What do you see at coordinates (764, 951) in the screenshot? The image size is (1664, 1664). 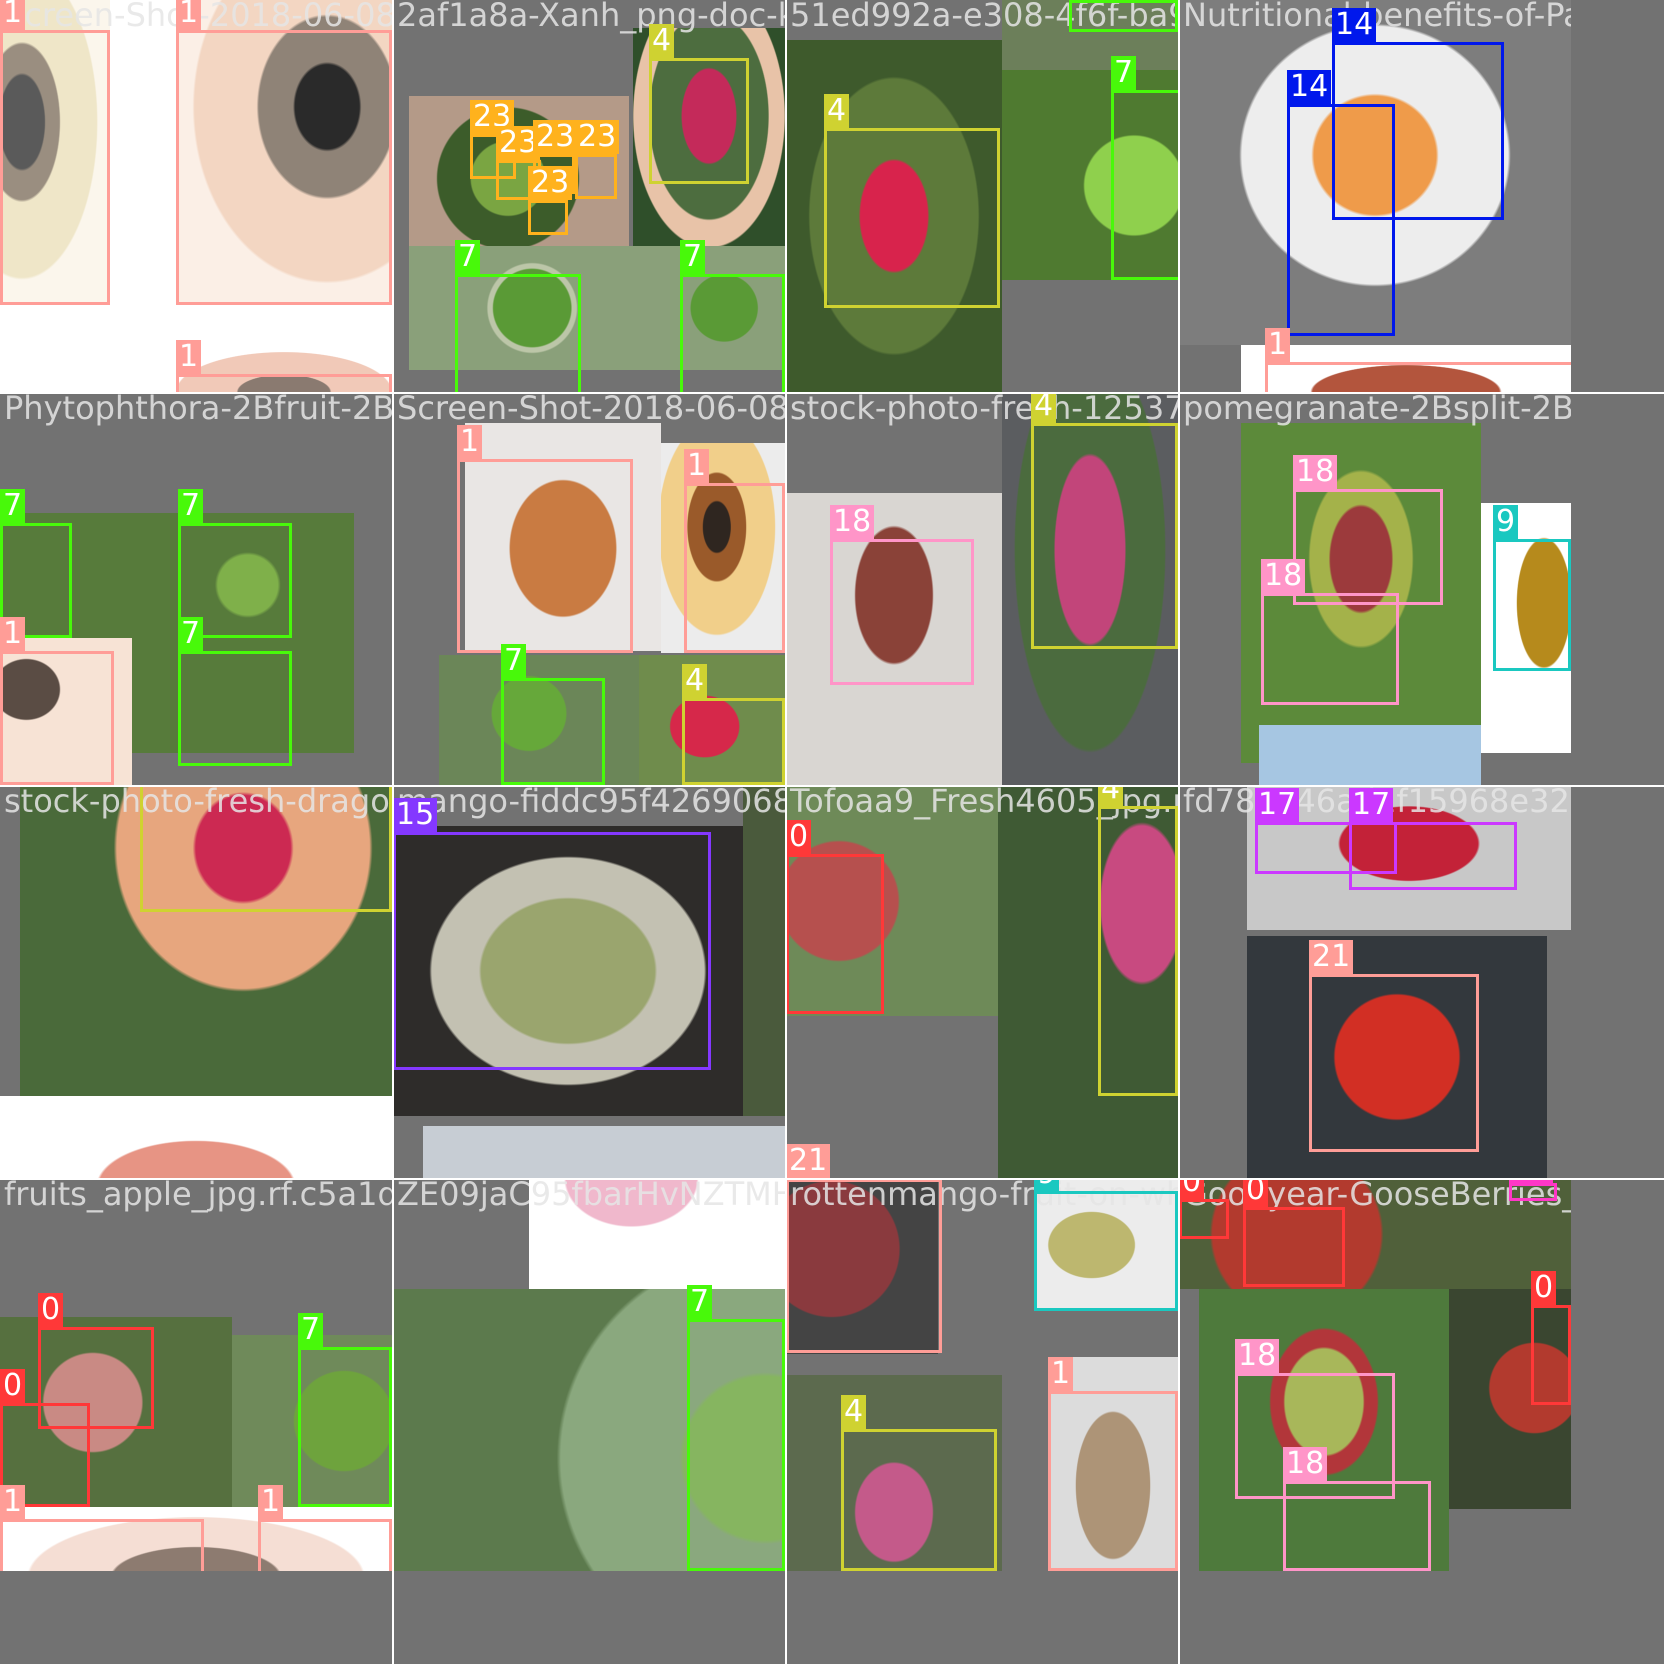 I see `dragon-field-edge` at bounding box center [764, 951].